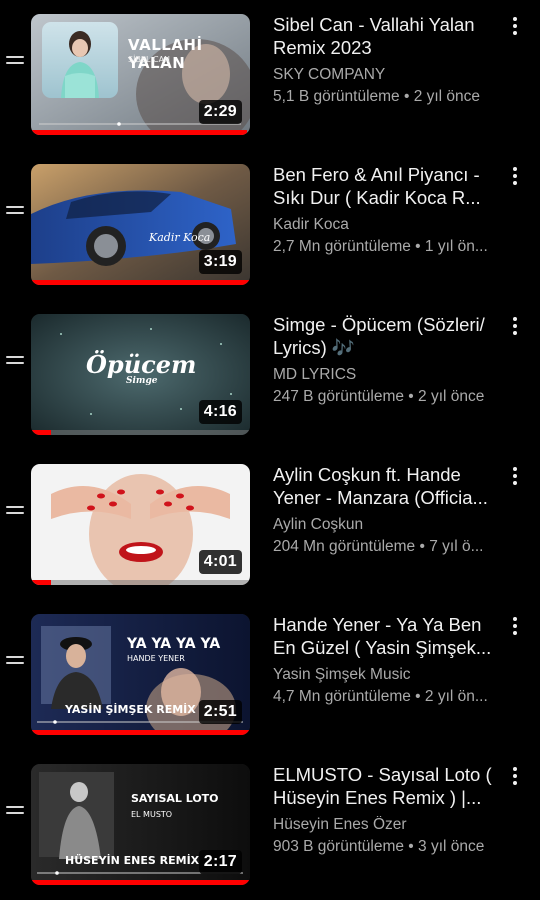  Describe the element at coordinates (379, 846) in the screenshot. I see `video-meta: 903 B görüntüleme • 3 yıl önce` at that location.